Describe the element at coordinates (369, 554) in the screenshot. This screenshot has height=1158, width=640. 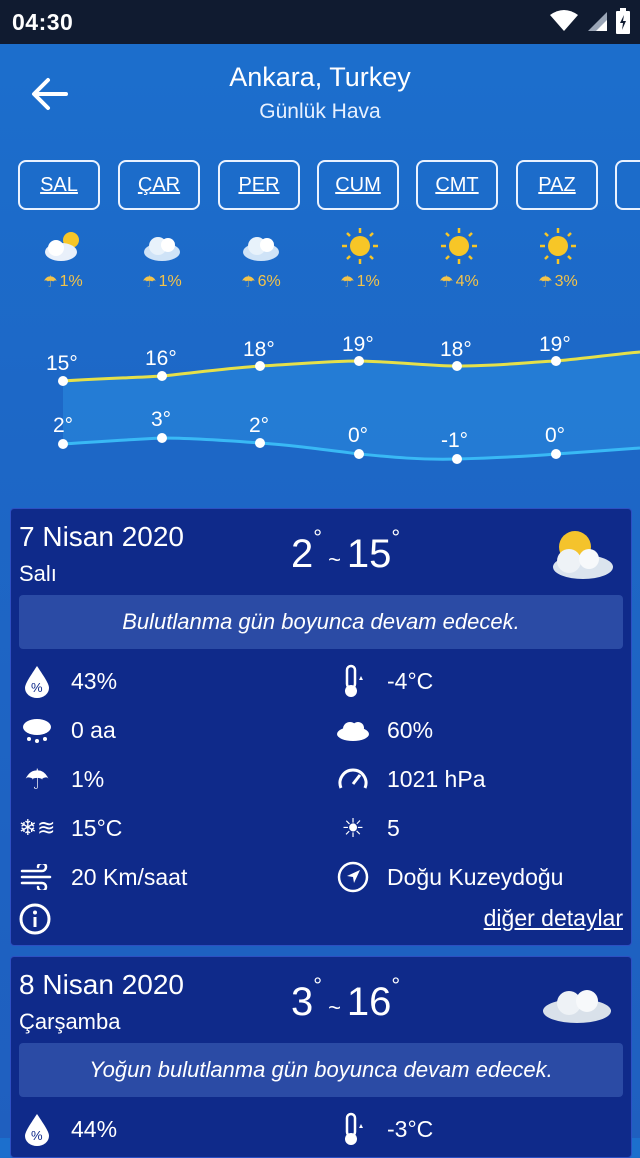
I see `high-temp: 15` at that location.